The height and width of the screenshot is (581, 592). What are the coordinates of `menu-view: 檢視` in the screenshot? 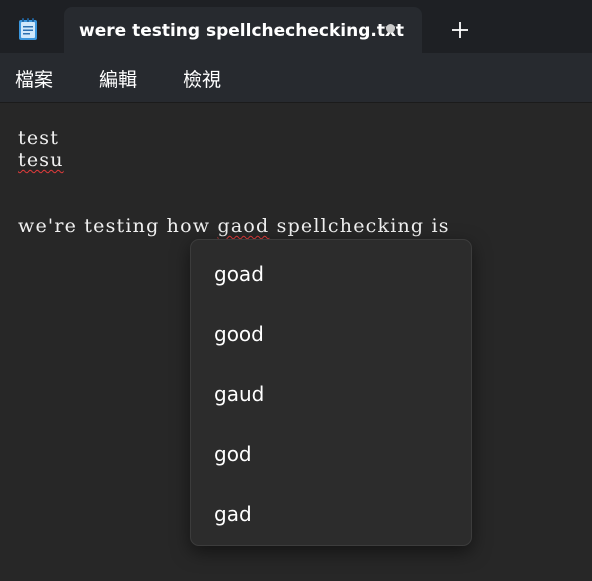 It's located at (202, 78).